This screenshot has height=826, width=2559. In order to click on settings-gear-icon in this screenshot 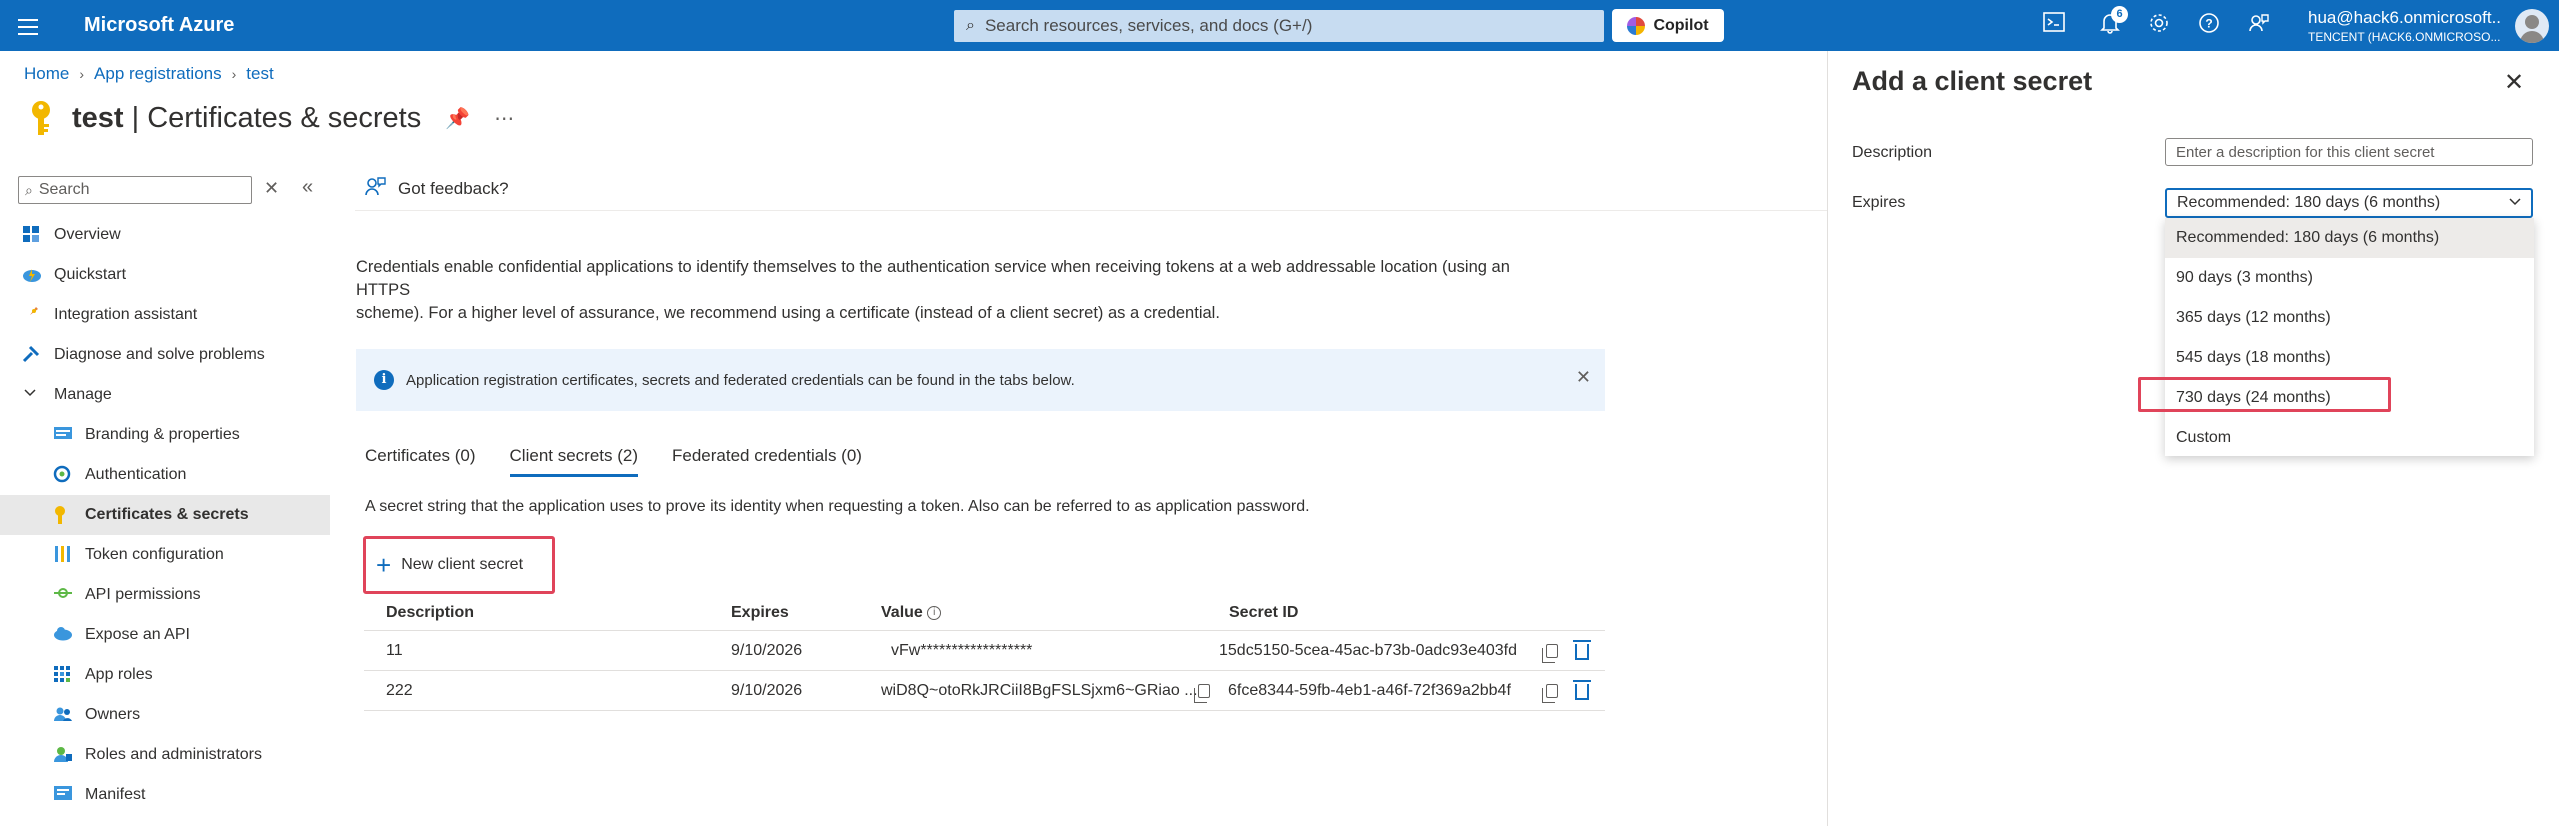, I will do `click(2159, 26)`.